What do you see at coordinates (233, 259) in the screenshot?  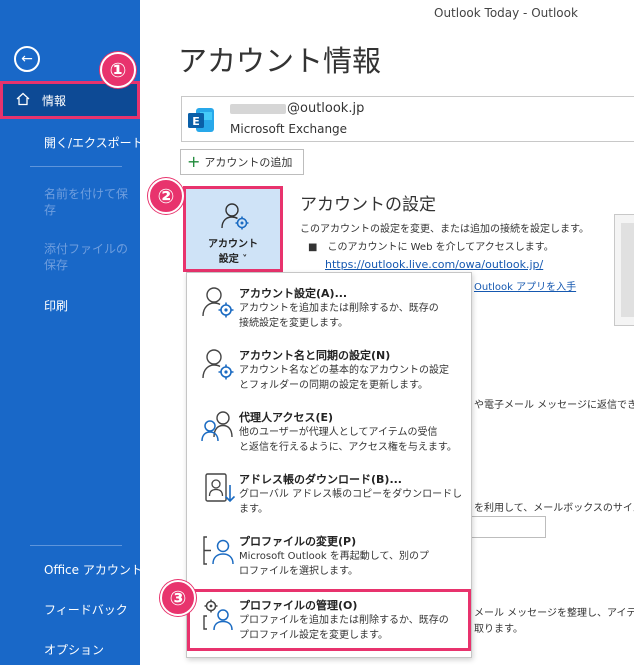 I see `tile-label-line2: 設定 ˅` at bounding box center [233, 259].